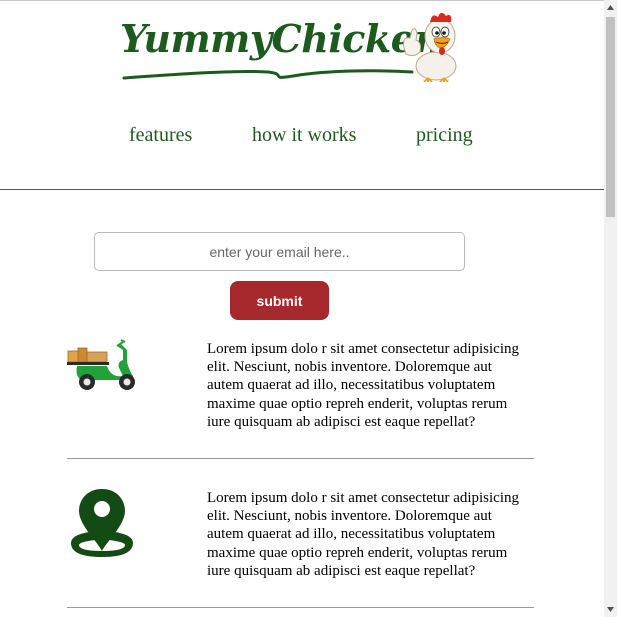 Image resolution: width=617 pixels, height=617 pixels. Describe the element at coordinates (101, 364) in the screenshot. I see `delivery-scooter-icon` at that location.